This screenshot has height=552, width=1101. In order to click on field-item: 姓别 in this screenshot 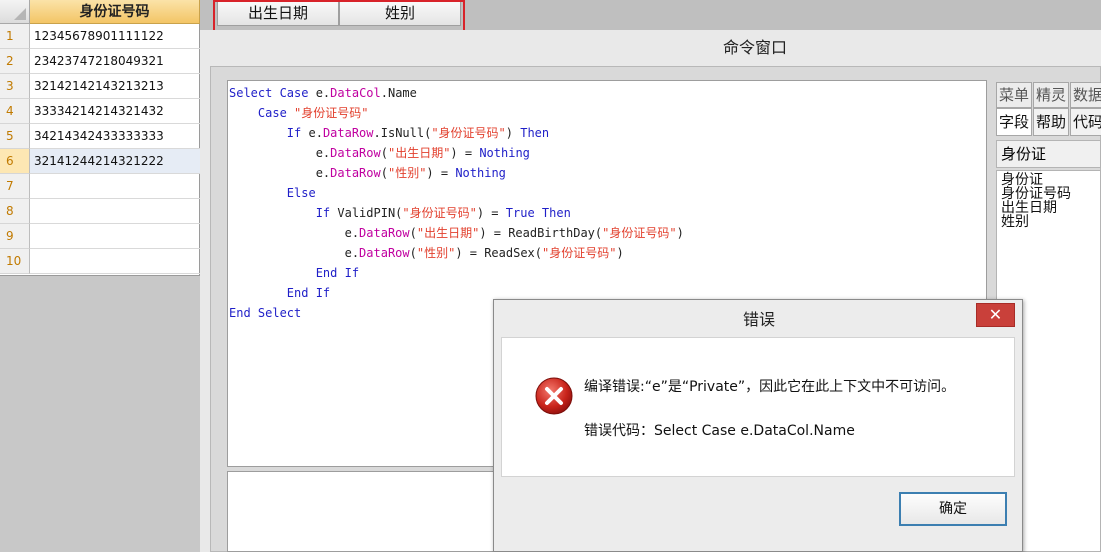, I will do `click(1050, 222)`.